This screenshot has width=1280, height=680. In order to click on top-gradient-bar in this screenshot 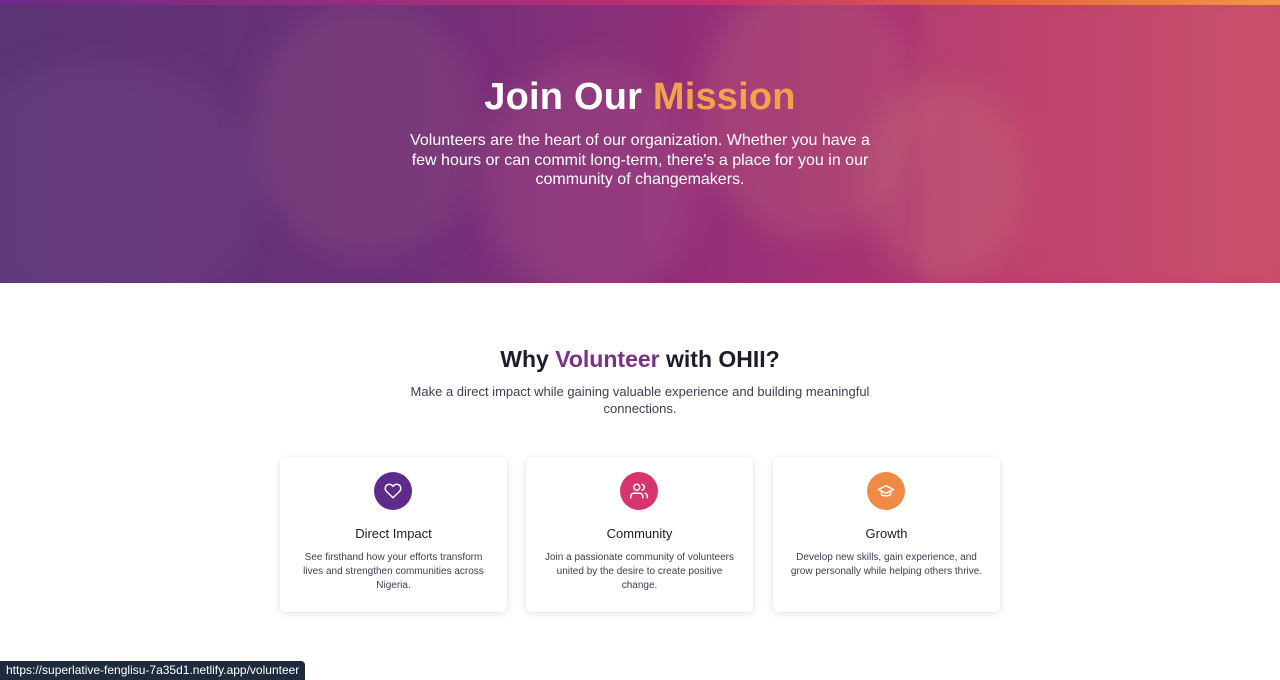, I will do `click(640, 2)`.